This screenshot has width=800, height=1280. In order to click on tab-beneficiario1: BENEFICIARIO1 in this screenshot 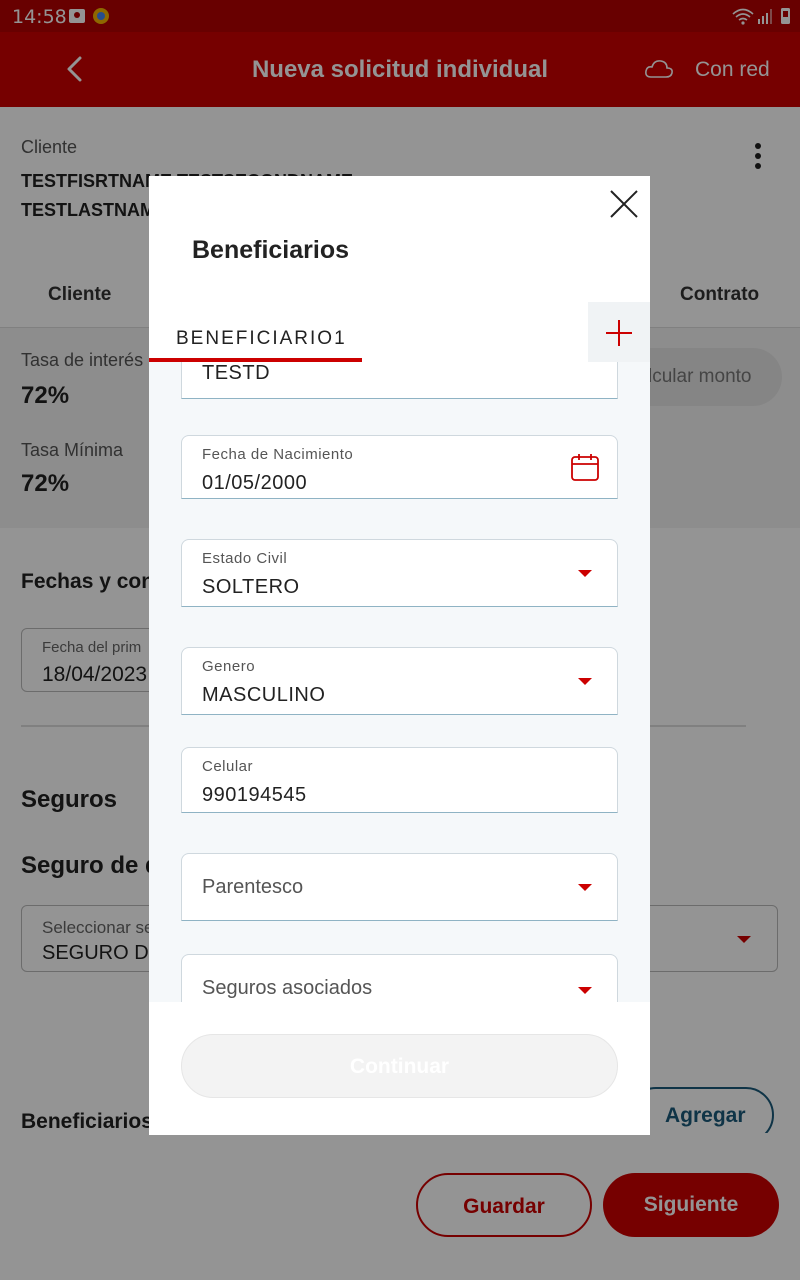, I will do `click(255, 343)`.